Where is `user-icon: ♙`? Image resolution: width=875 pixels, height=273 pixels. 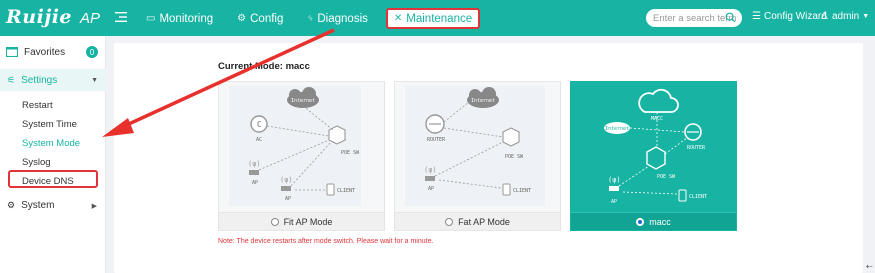 user-icon: ♙ is located at coordinates (824, 16).